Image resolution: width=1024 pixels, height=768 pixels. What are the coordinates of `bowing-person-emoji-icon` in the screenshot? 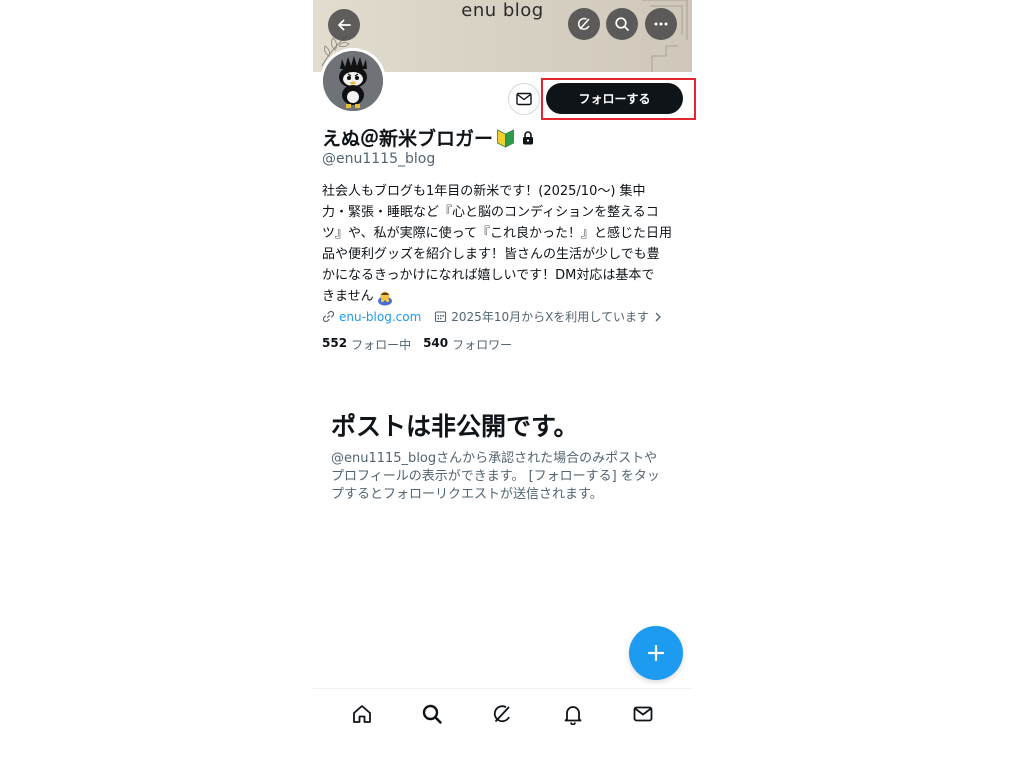 It's located at (384, 298).